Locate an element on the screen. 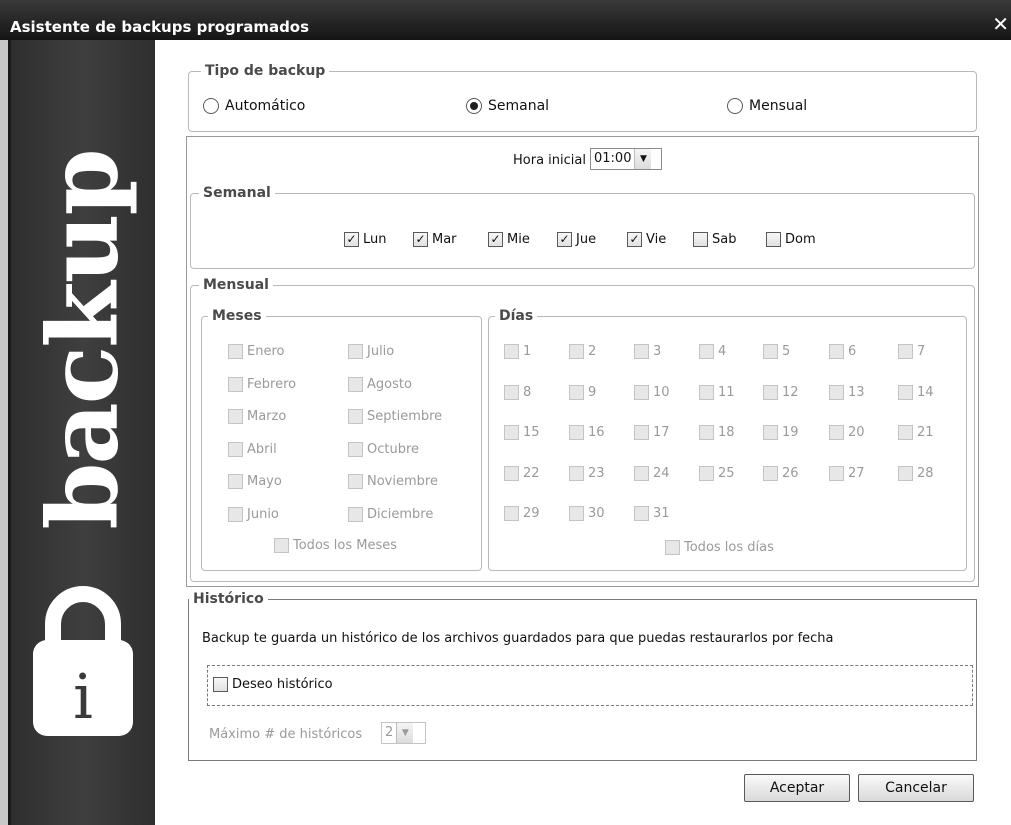 The image size is (1011, 825). dia-checkbox-13: 13 is located at coordinates (847, 392).